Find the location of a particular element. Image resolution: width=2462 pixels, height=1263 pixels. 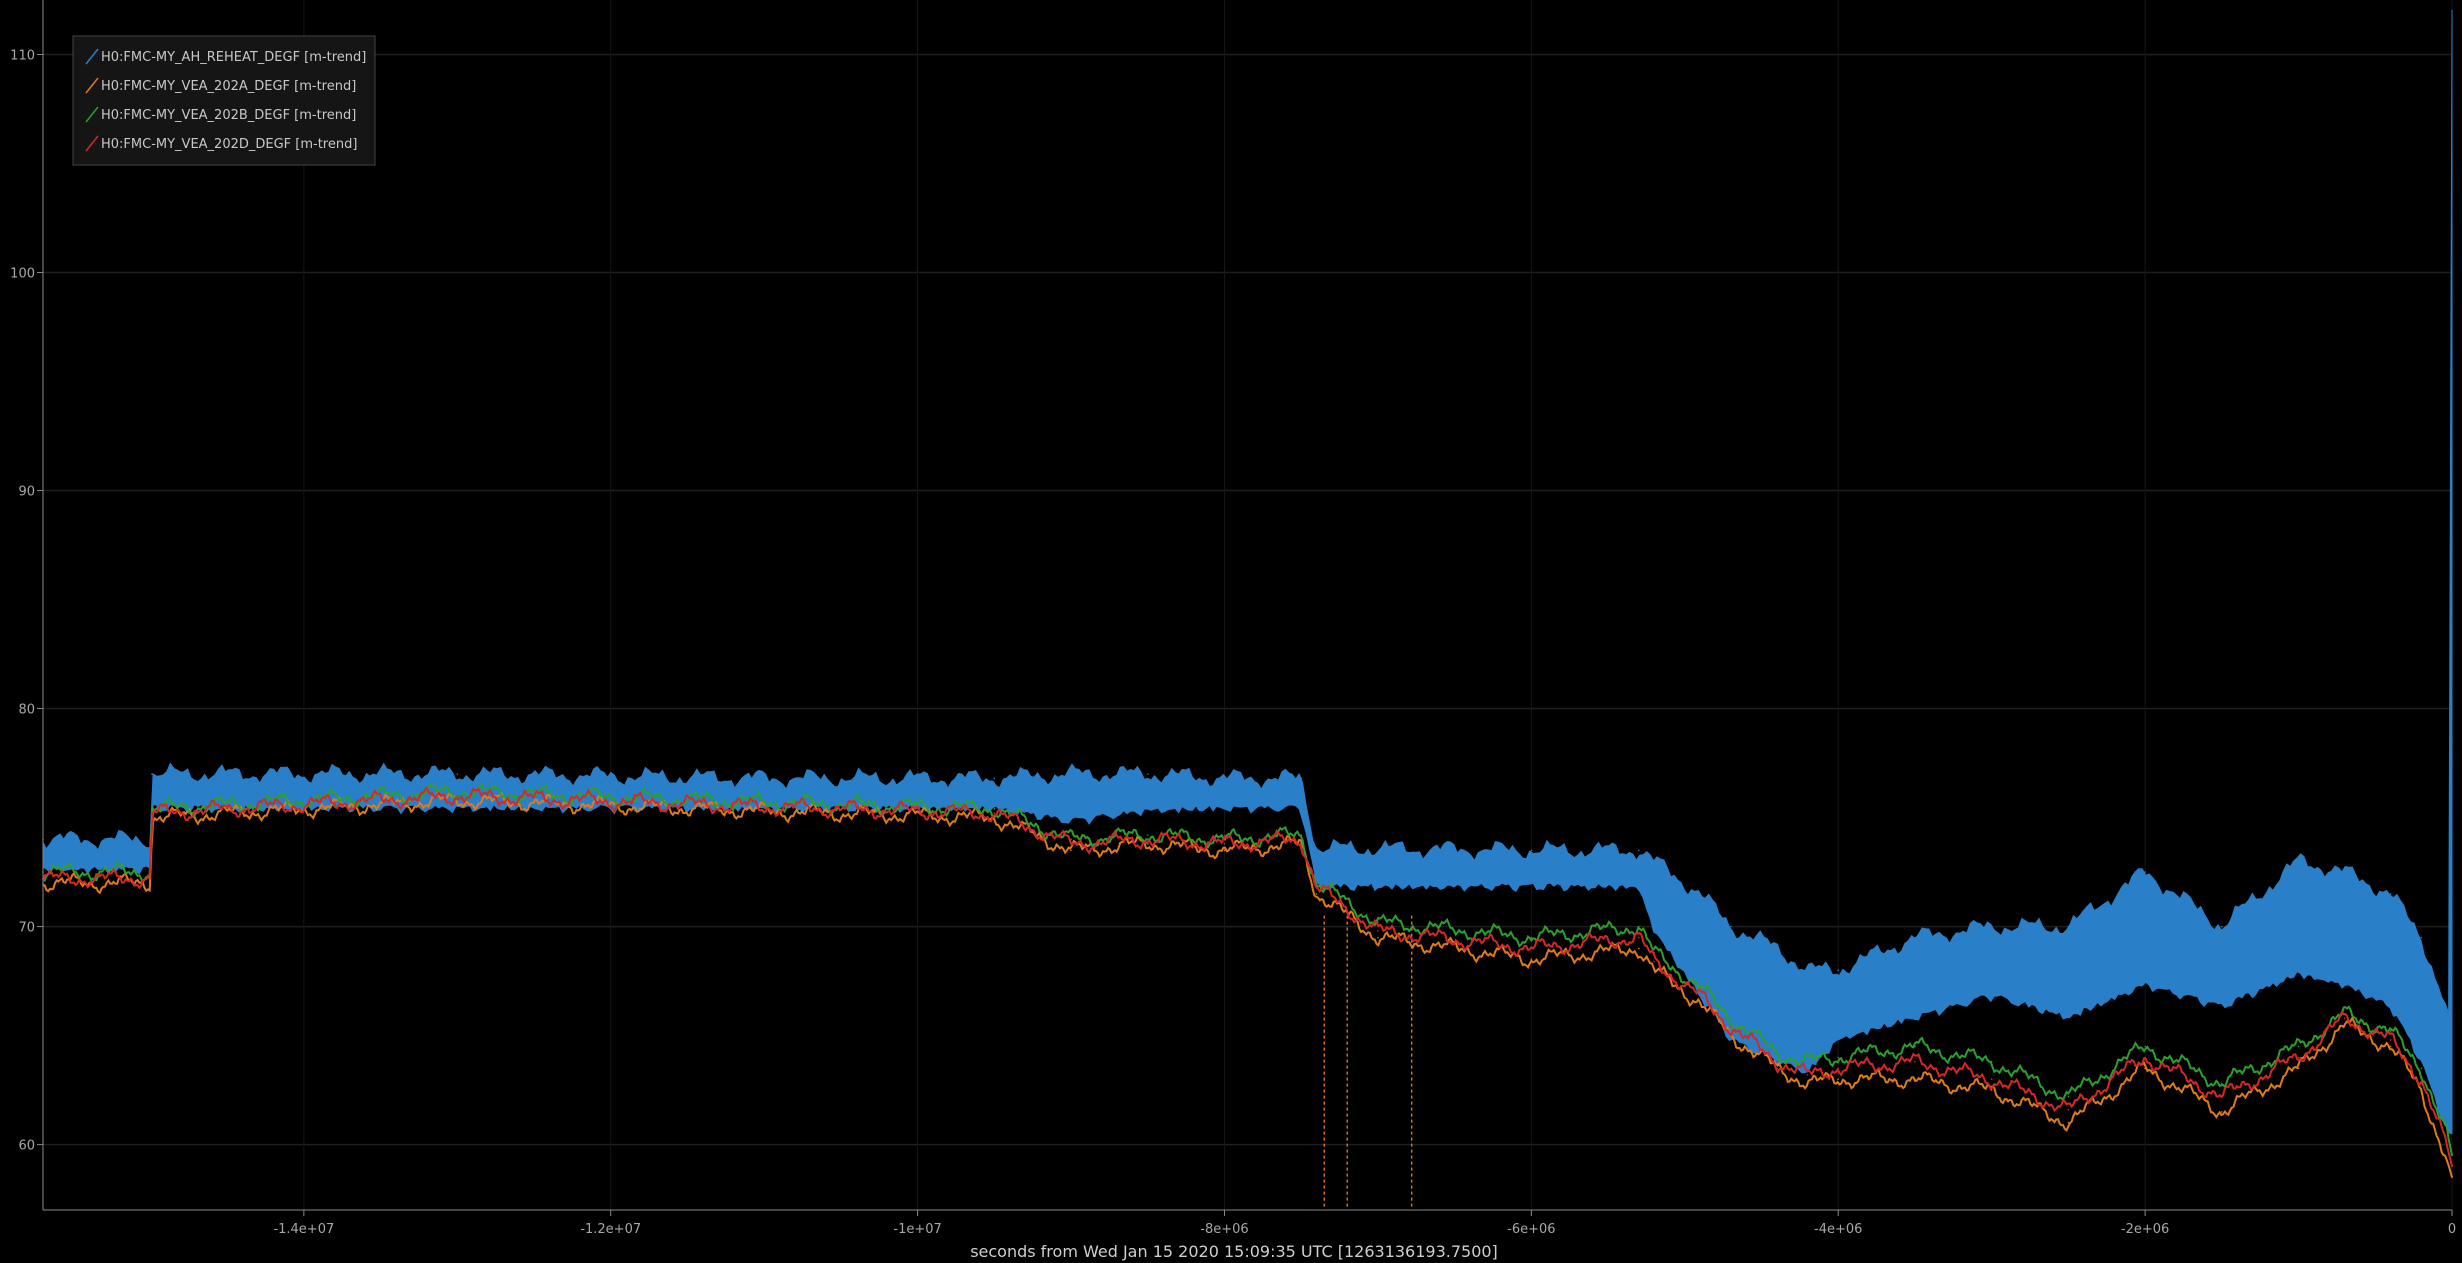

y-tick-label: 90 is located at coordinates (26, 492).